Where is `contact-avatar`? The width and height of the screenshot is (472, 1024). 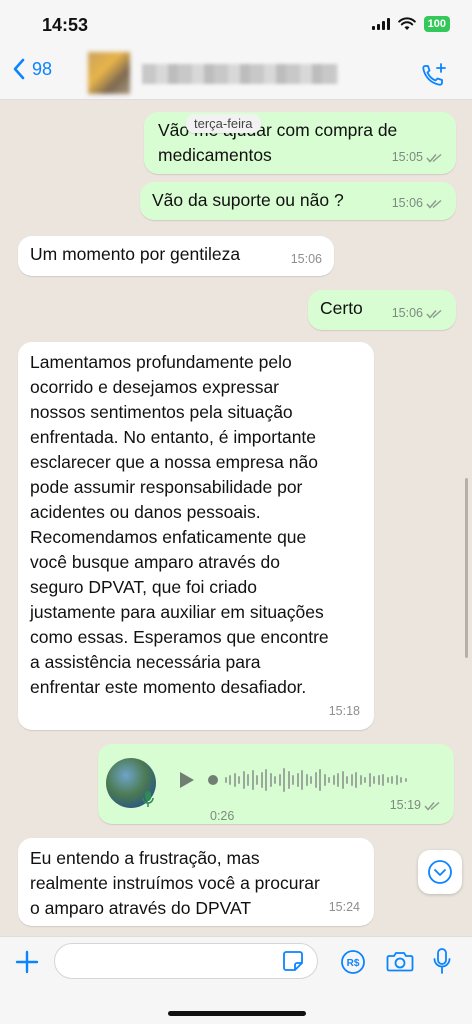 contact-avatar is located at coordinates (109, 73).